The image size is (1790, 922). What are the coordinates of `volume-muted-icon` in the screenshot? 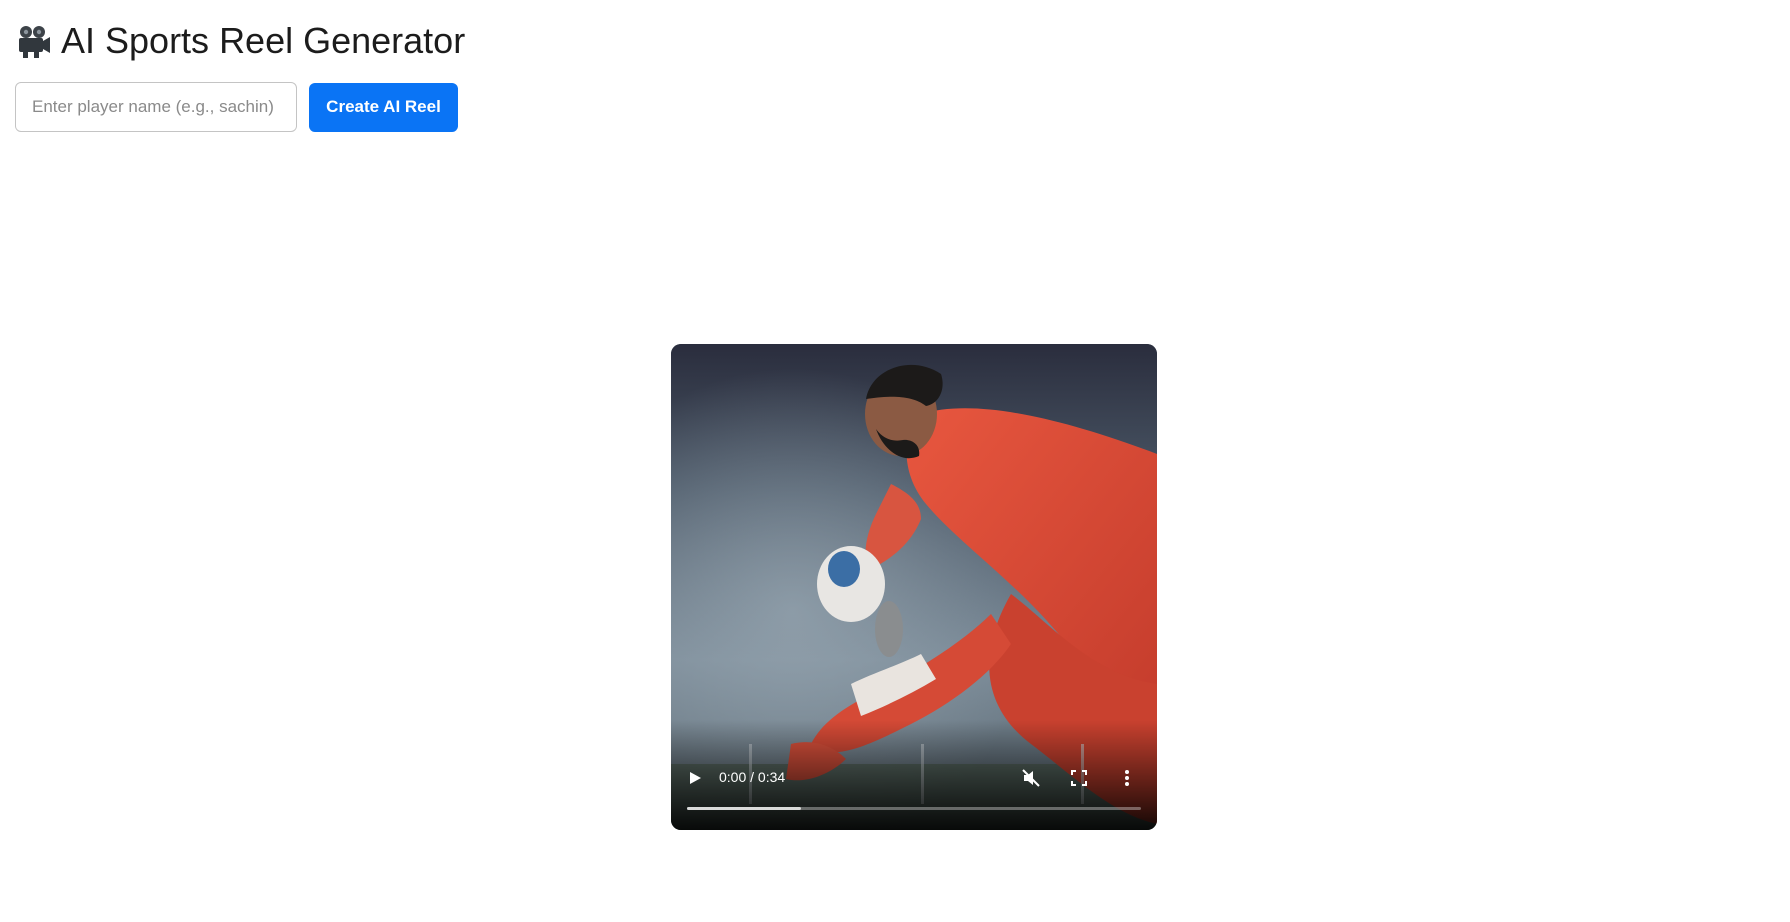 It's located at (1031, 778).